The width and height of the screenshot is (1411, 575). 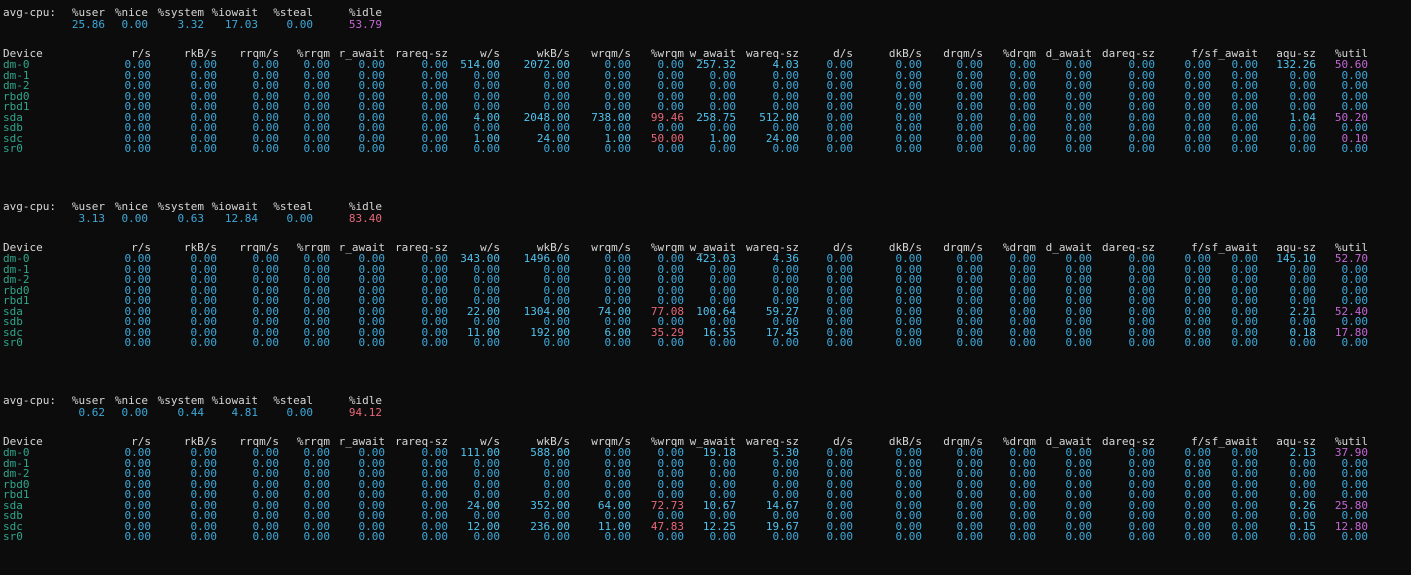 I want to click on cpu-value-iowait: 17.03, so click(x=241, y=24).